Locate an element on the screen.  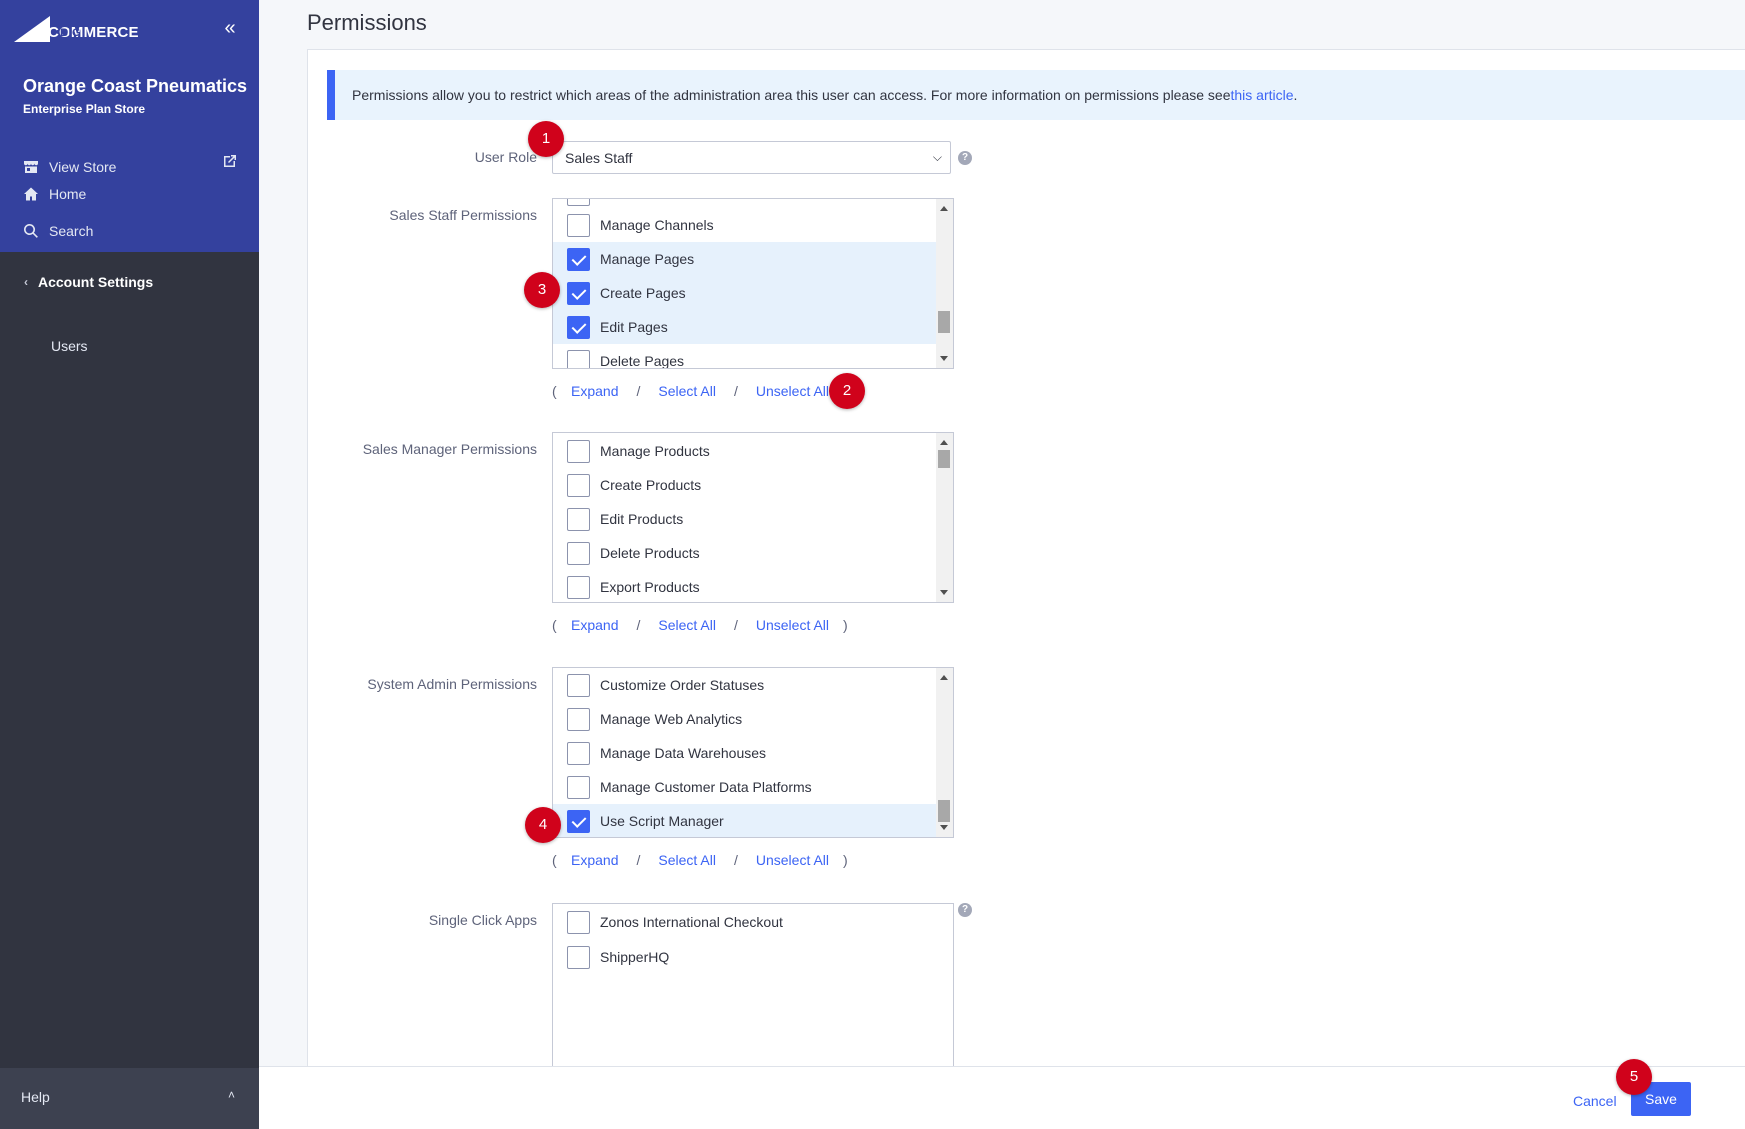
external-link-icon is located at coordinates (230, 161).